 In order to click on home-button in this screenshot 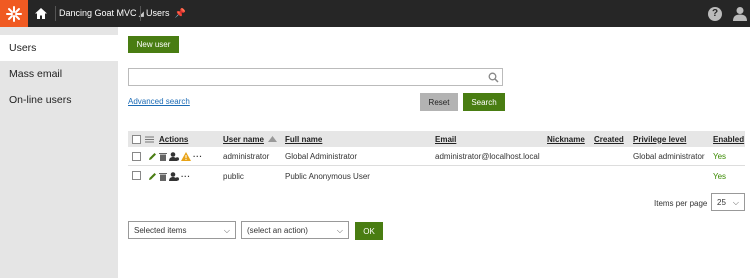, I will do `click(41, 13)`.